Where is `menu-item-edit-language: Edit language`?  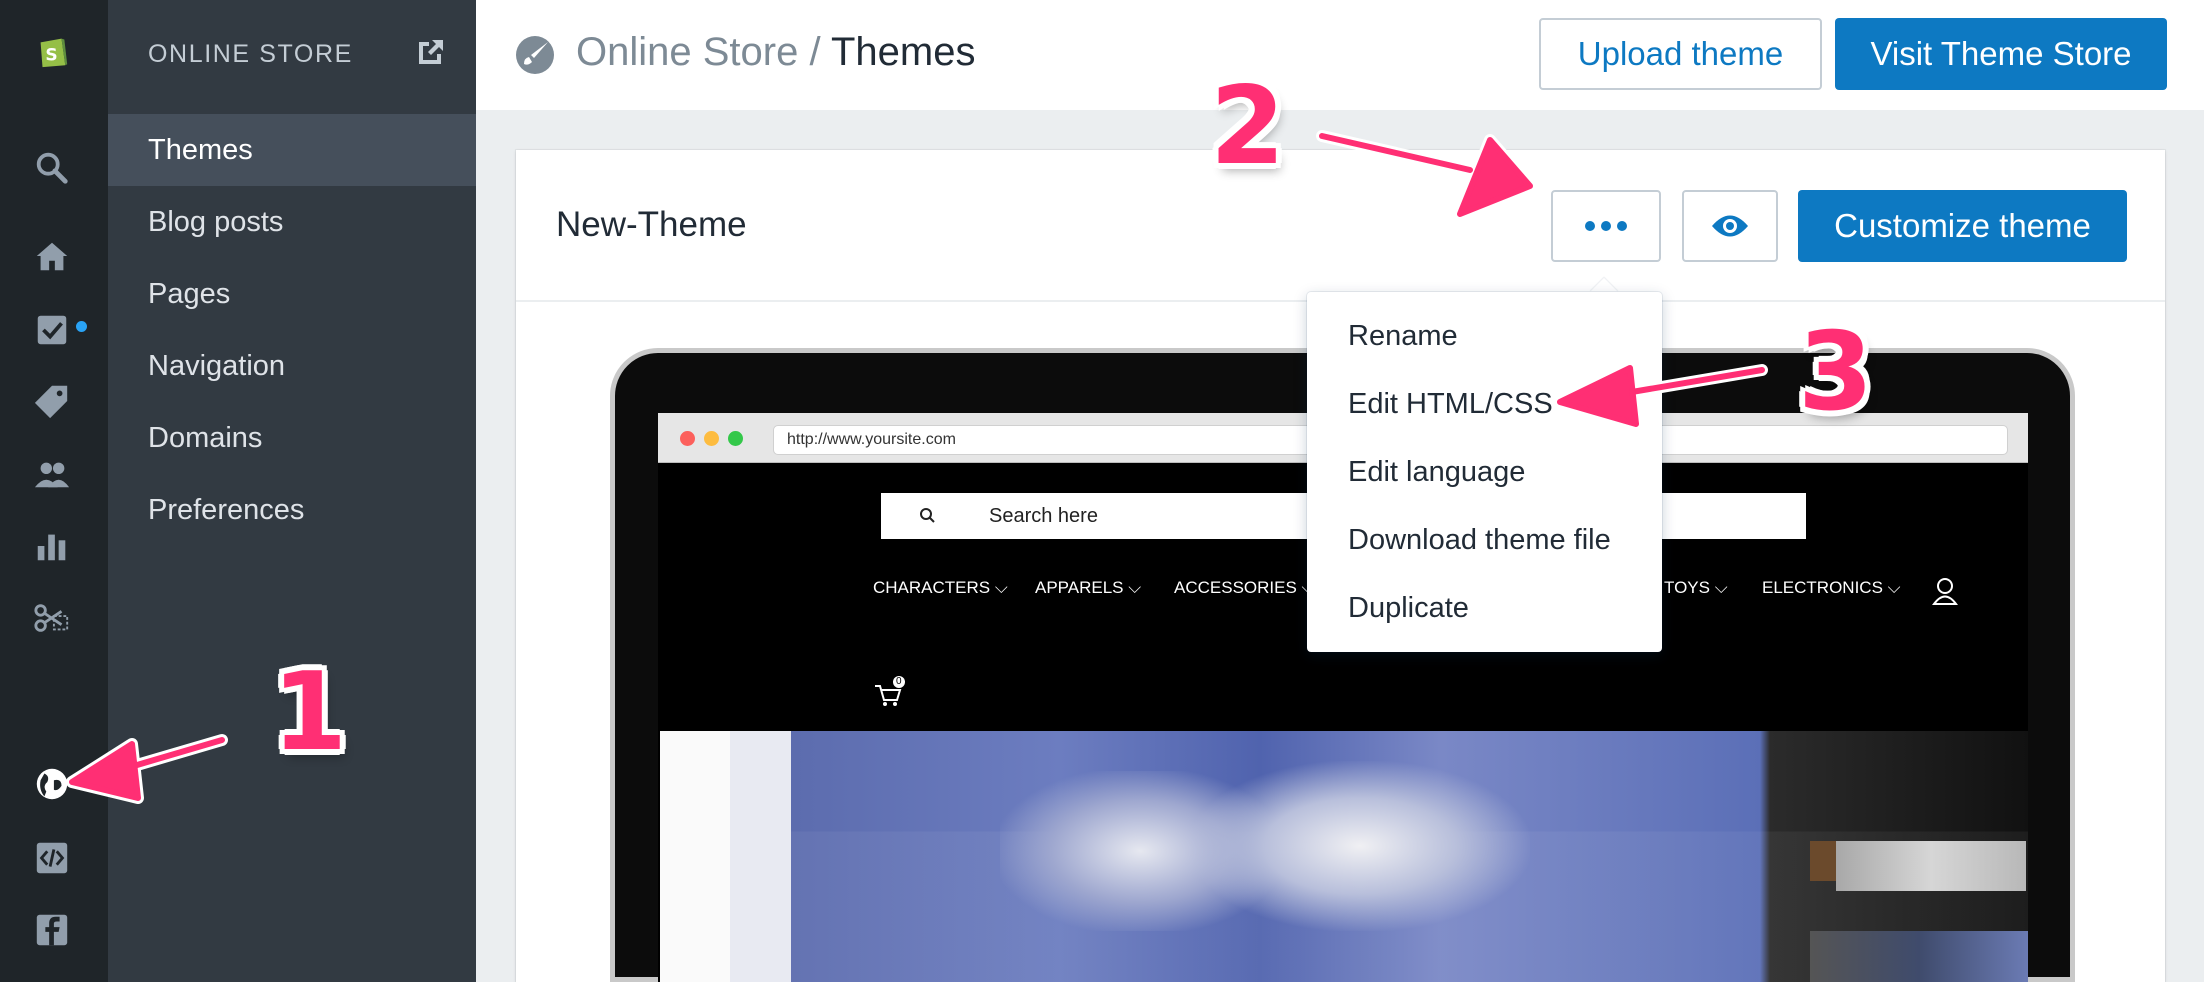 menu-item-edit-language: Edit language is located at coordinates (1484, 472).